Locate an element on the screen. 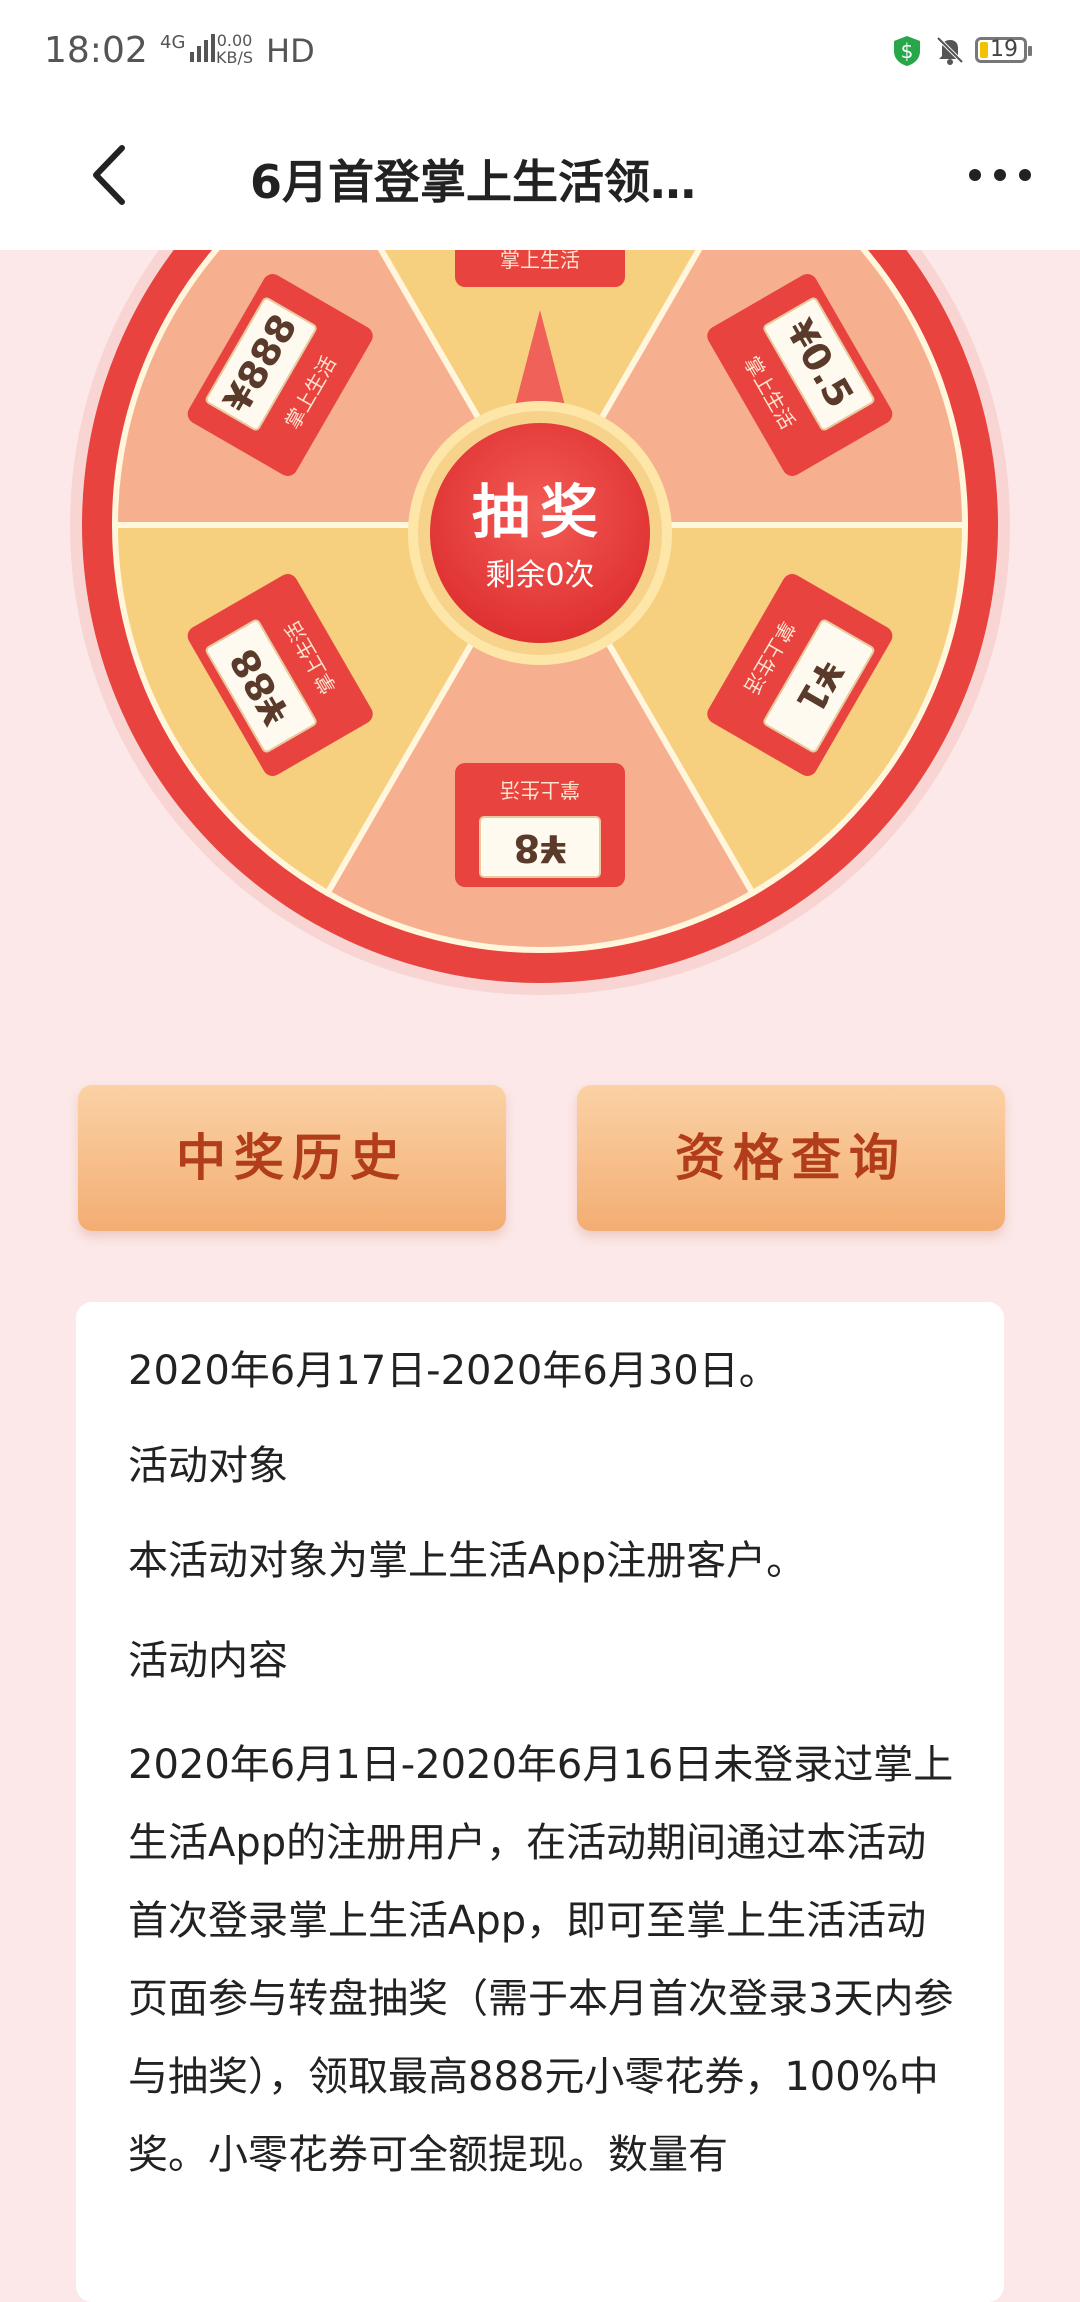 The image size is (1080, 2302). draw-button: 抽奖 剩余0次 is located at coordinates (540, 533).